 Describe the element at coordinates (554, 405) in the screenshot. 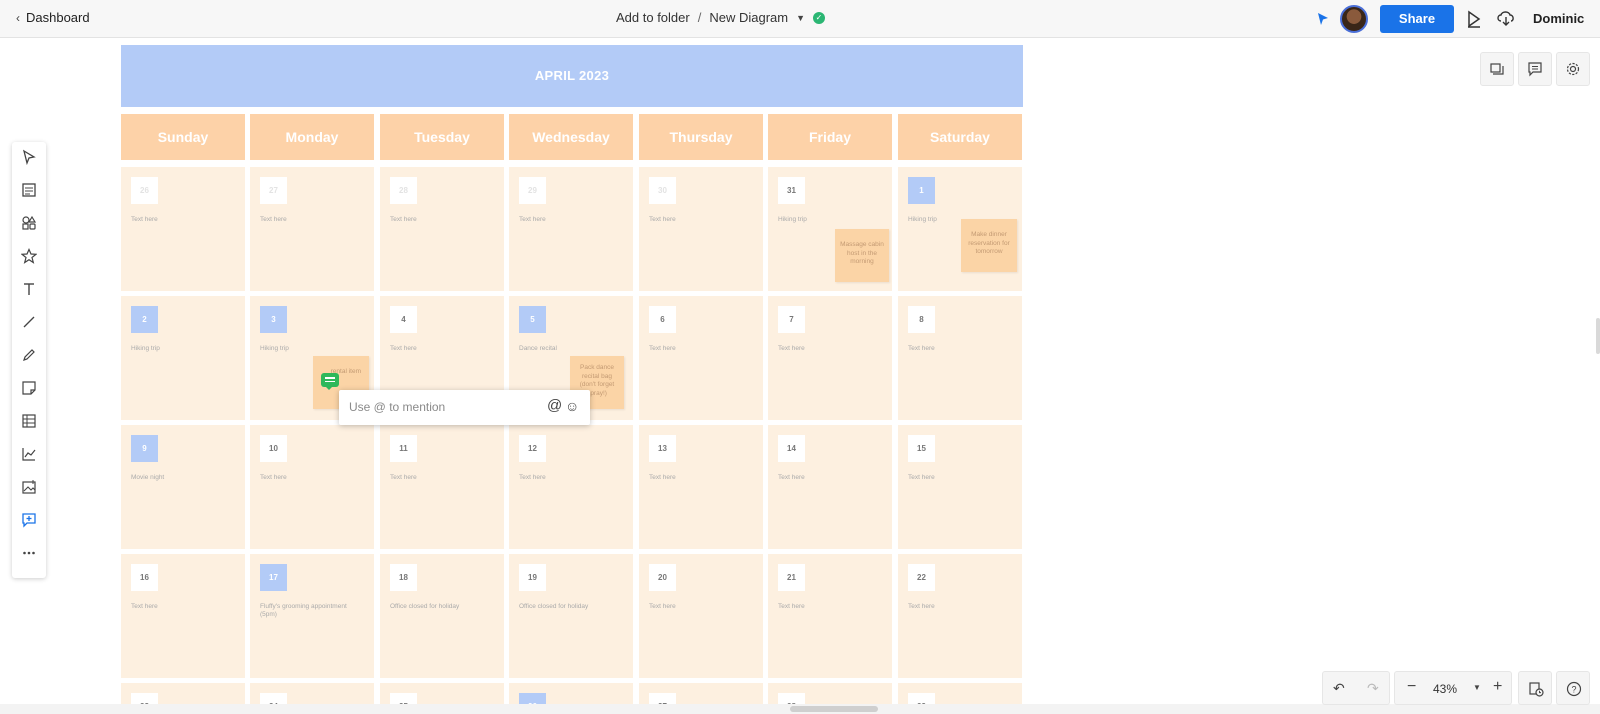

I see `mention-icon: @` at that location.